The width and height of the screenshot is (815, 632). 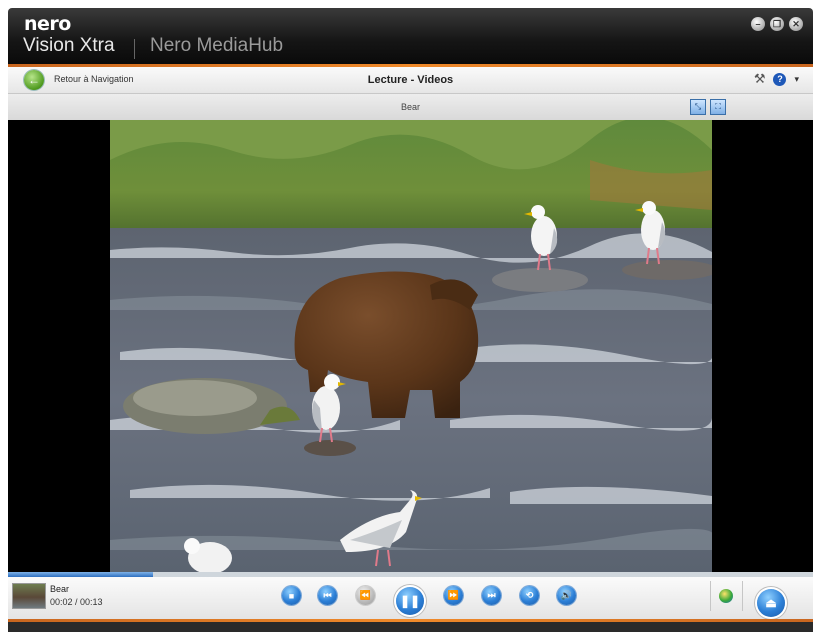 I want to click on window-bottom-edge, so click(x=410, y=627).